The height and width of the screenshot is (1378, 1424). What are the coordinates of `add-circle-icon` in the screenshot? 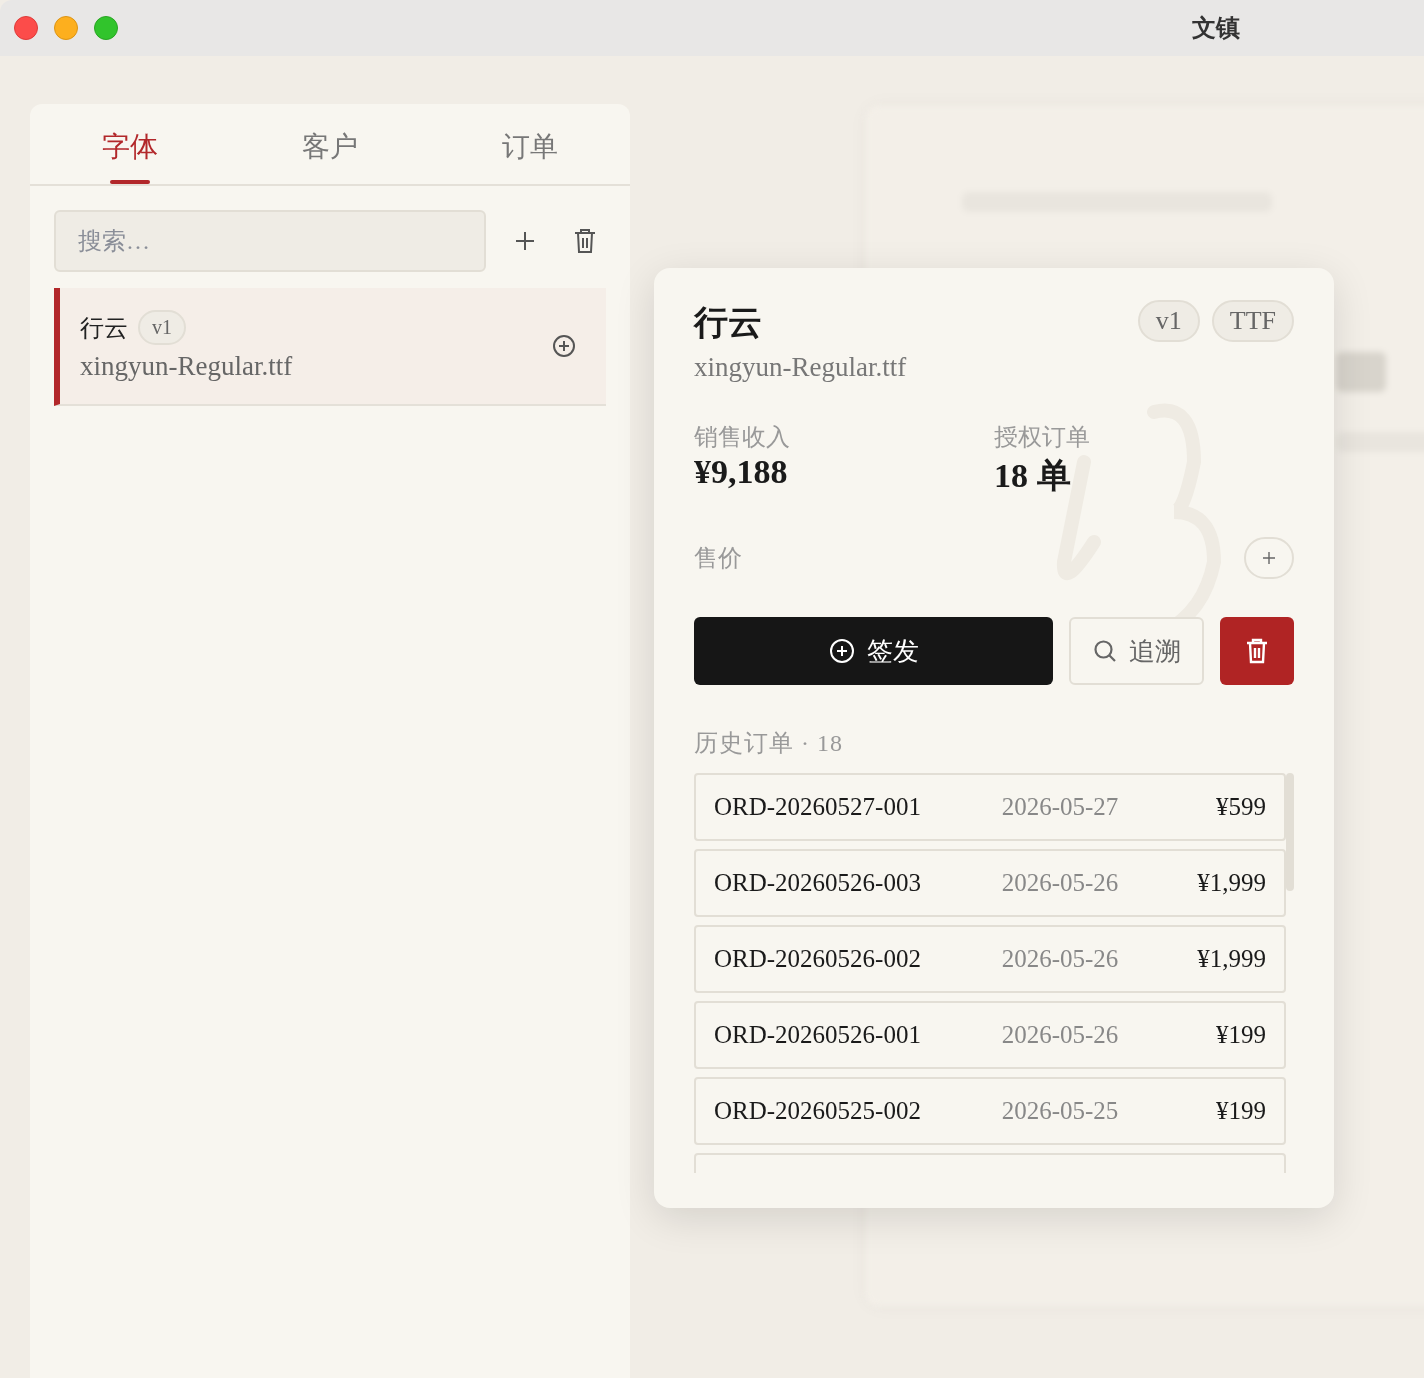 It's located at (564, 346).